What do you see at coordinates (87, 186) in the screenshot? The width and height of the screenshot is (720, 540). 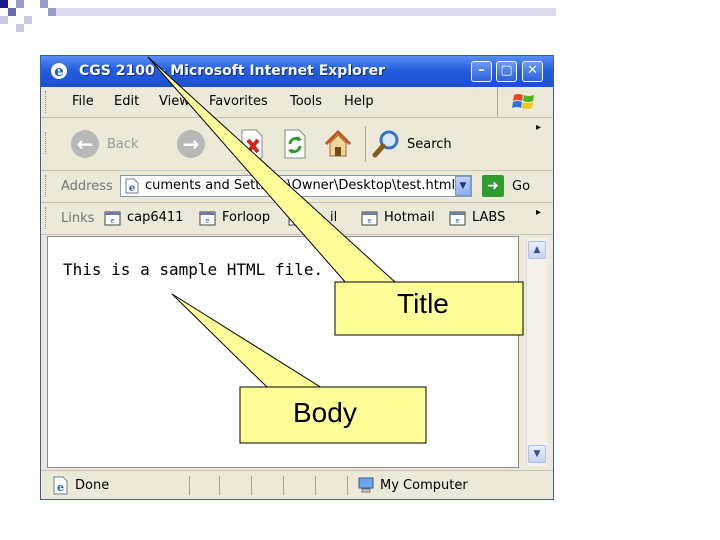 I see `address-label: Address` at bounding box center [87, 186].